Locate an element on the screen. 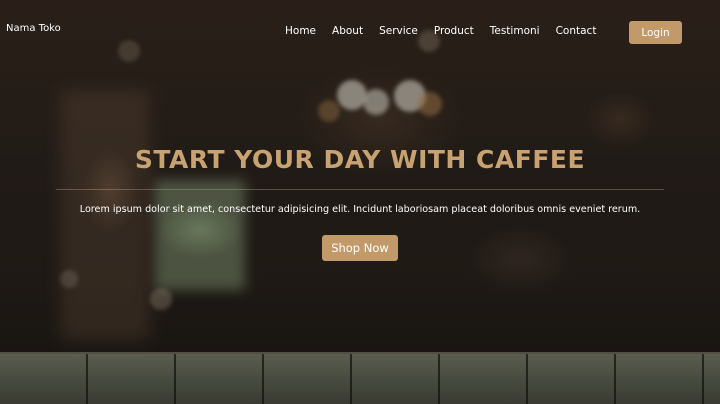  nav-link-contact: Contact is located at coordinates (576, 31).